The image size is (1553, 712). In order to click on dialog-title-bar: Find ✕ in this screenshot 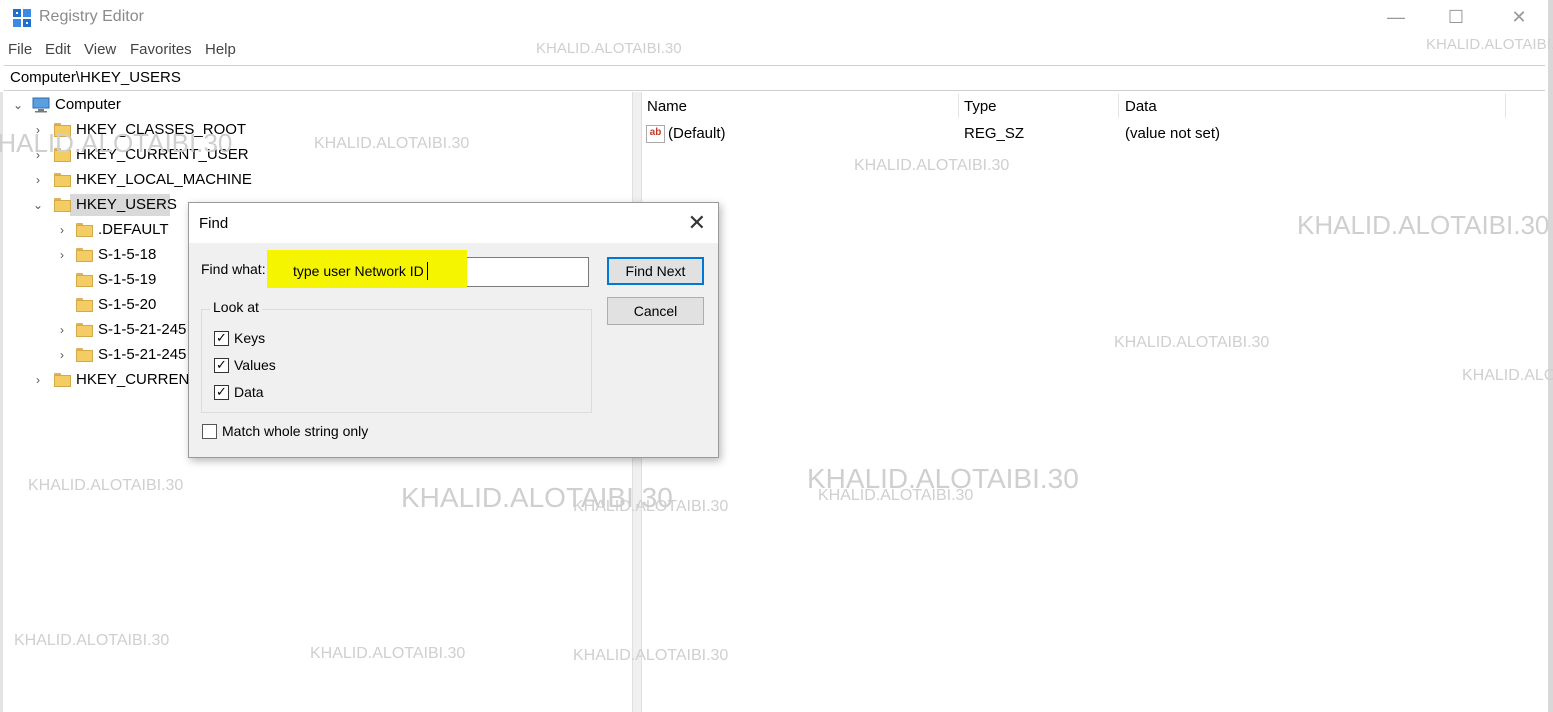, I will do `click(453, 223)`.